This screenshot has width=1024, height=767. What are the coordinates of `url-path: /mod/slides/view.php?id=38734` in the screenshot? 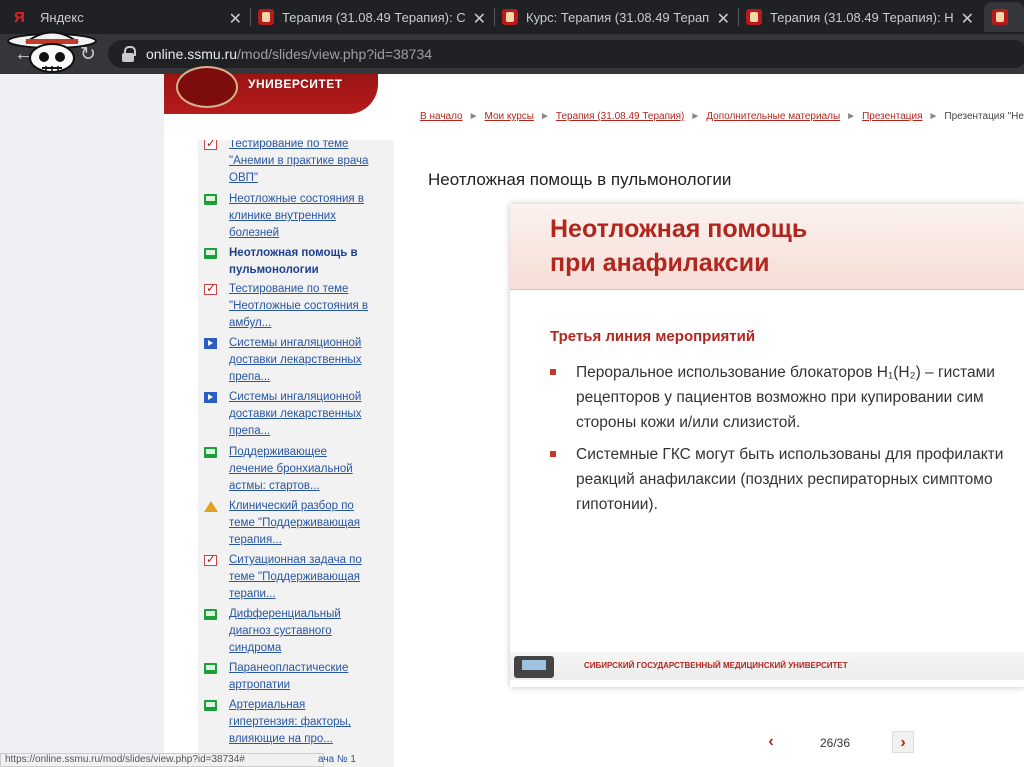 It's located at (335, 54).